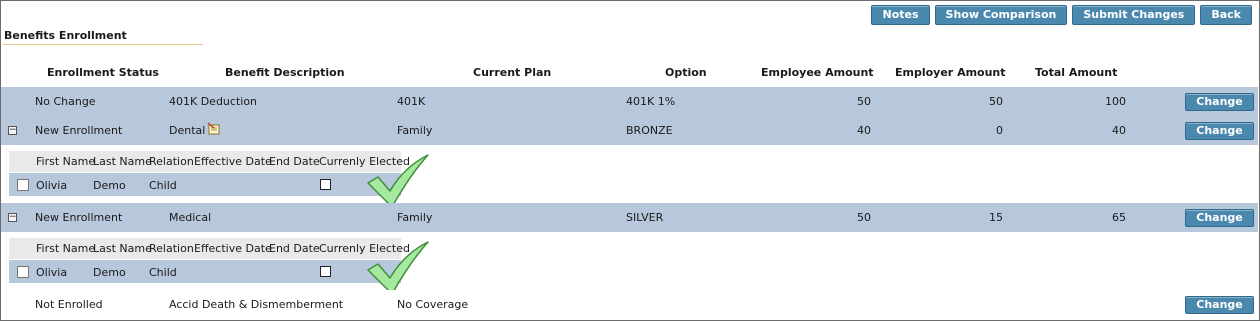 The width and height of the screenshot is (1260, 321). I want to click on header-total-amount: Total Amount, so click(1076, 72).